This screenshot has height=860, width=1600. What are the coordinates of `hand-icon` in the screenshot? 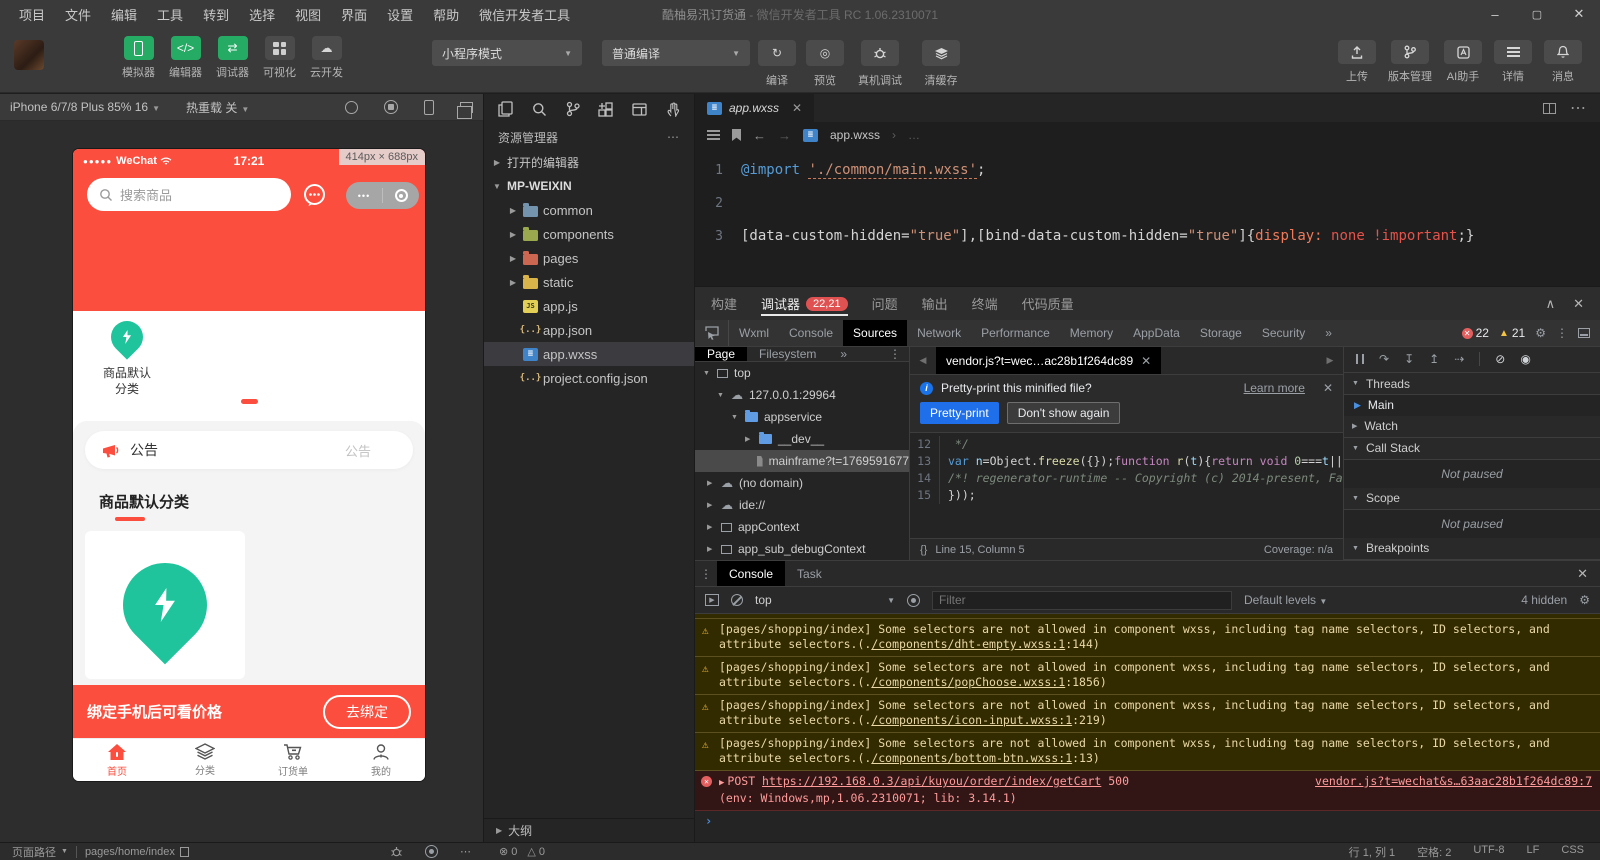 It's located at (673, 109).